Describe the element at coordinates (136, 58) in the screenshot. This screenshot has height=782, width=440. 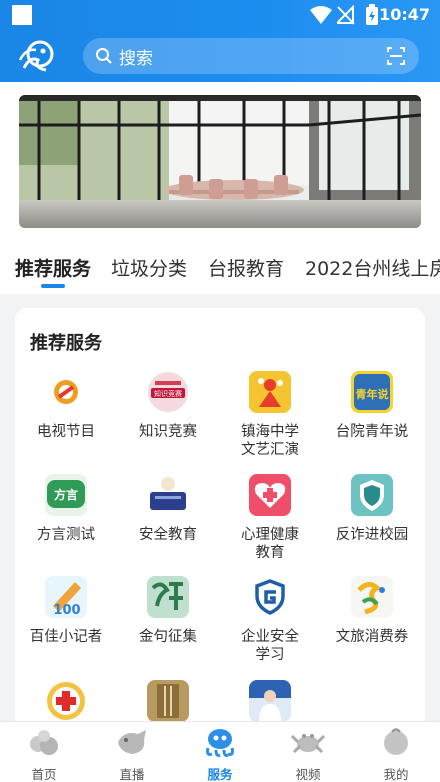
I see `search-placeholder: 搜索` at that location.